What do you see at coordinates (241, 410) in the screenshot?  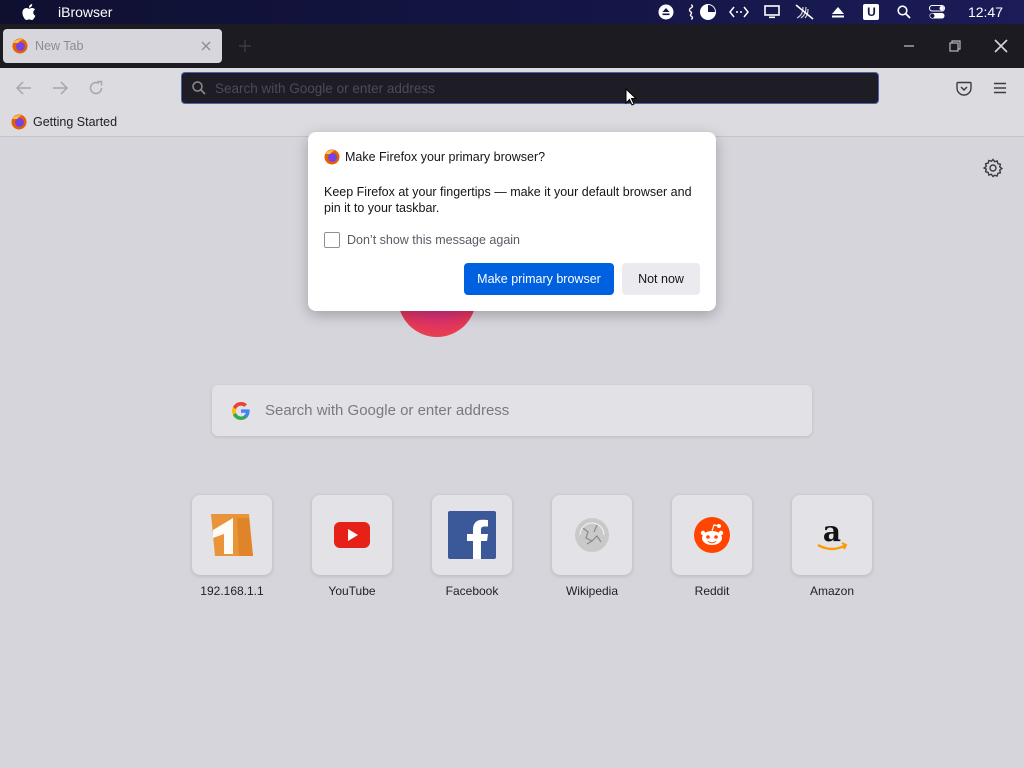 I see `google-icon` at bounding box center [241, 410].